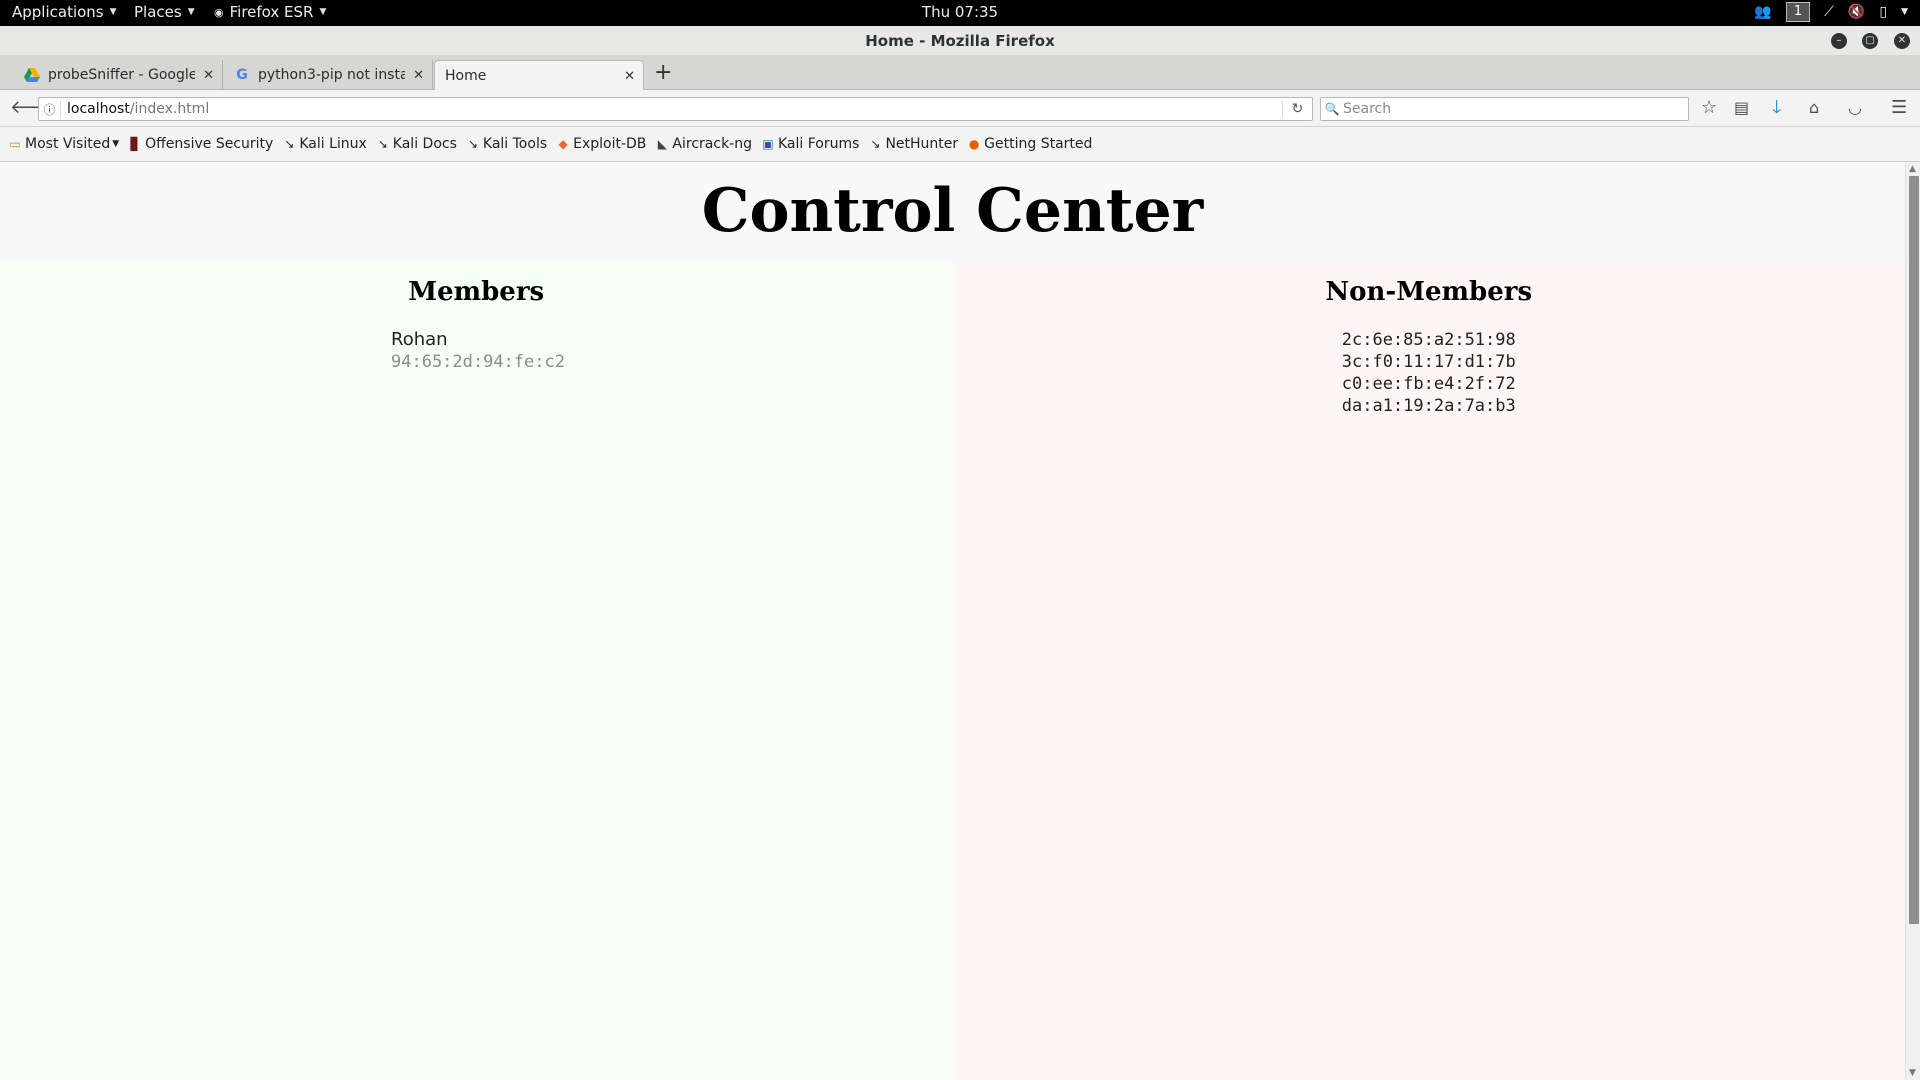 This screenshot has height=1080, width=1920. I want to click on url-bar: ⓘ localhost/index.html ↻, so click(675, 109).